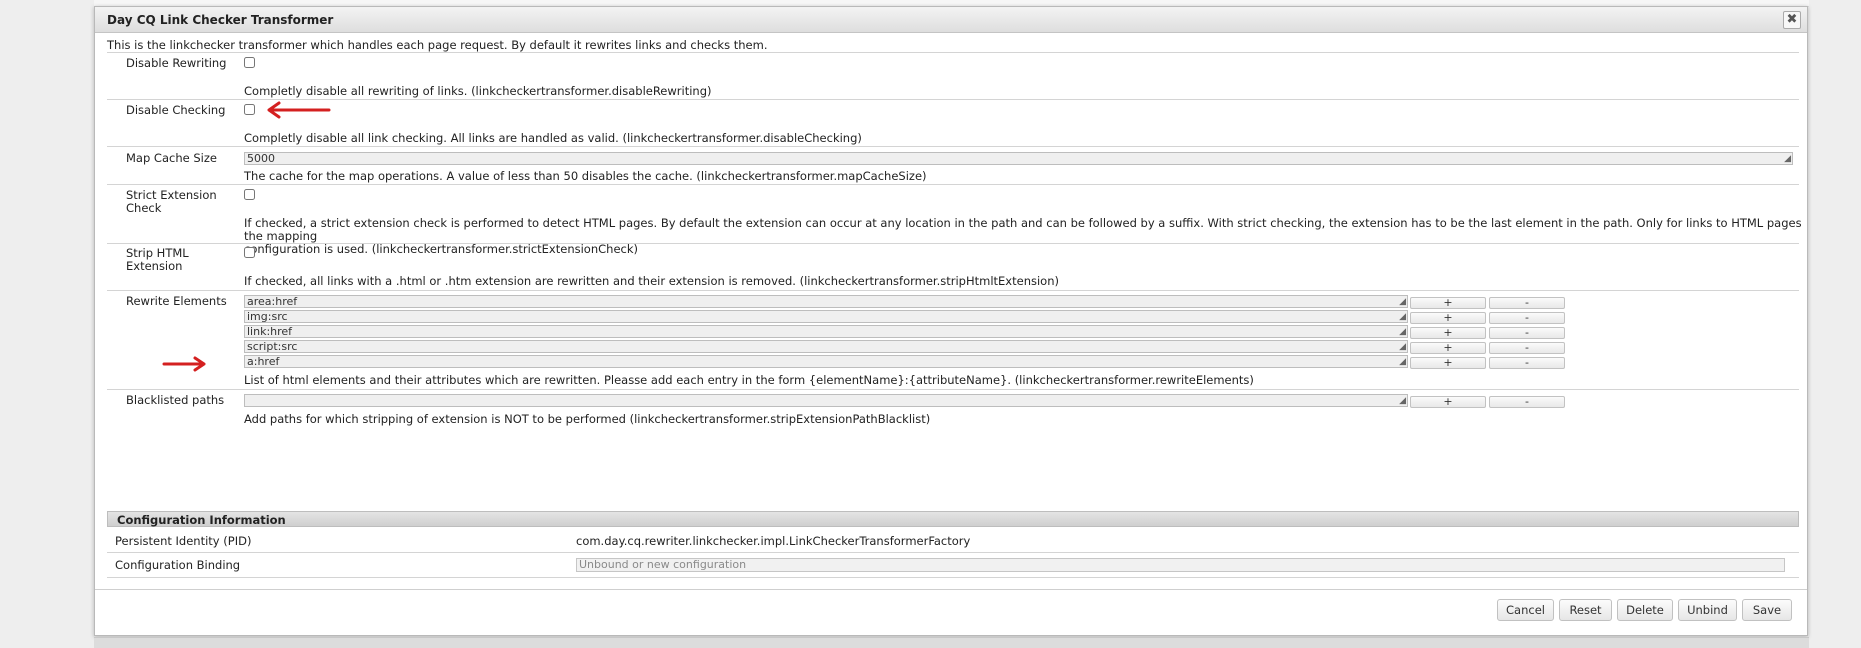 Image resolution: width=1861 pixels, height=648 pixels. What do you see at coordinates (1018, 158) in the screenshot?
I see `map-cache-size-input: 5000 ◢` at bounding box center [1018, 158].